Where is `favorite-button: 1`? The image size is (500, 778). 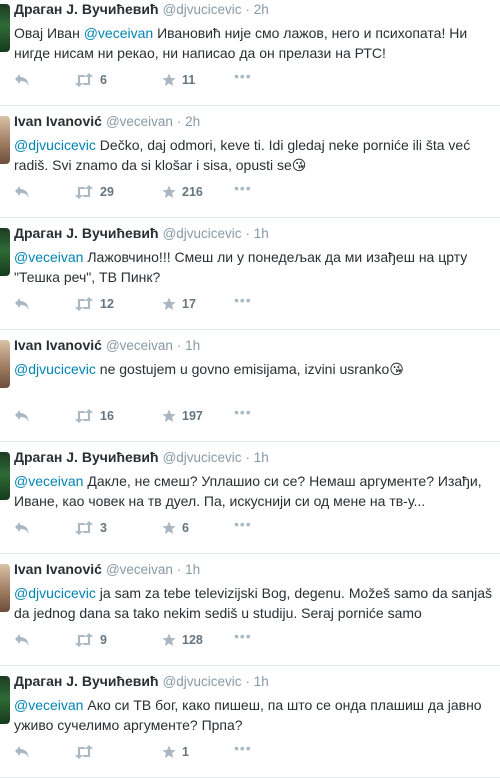 favorite-button: 1 is located at coordinates (175, 752).